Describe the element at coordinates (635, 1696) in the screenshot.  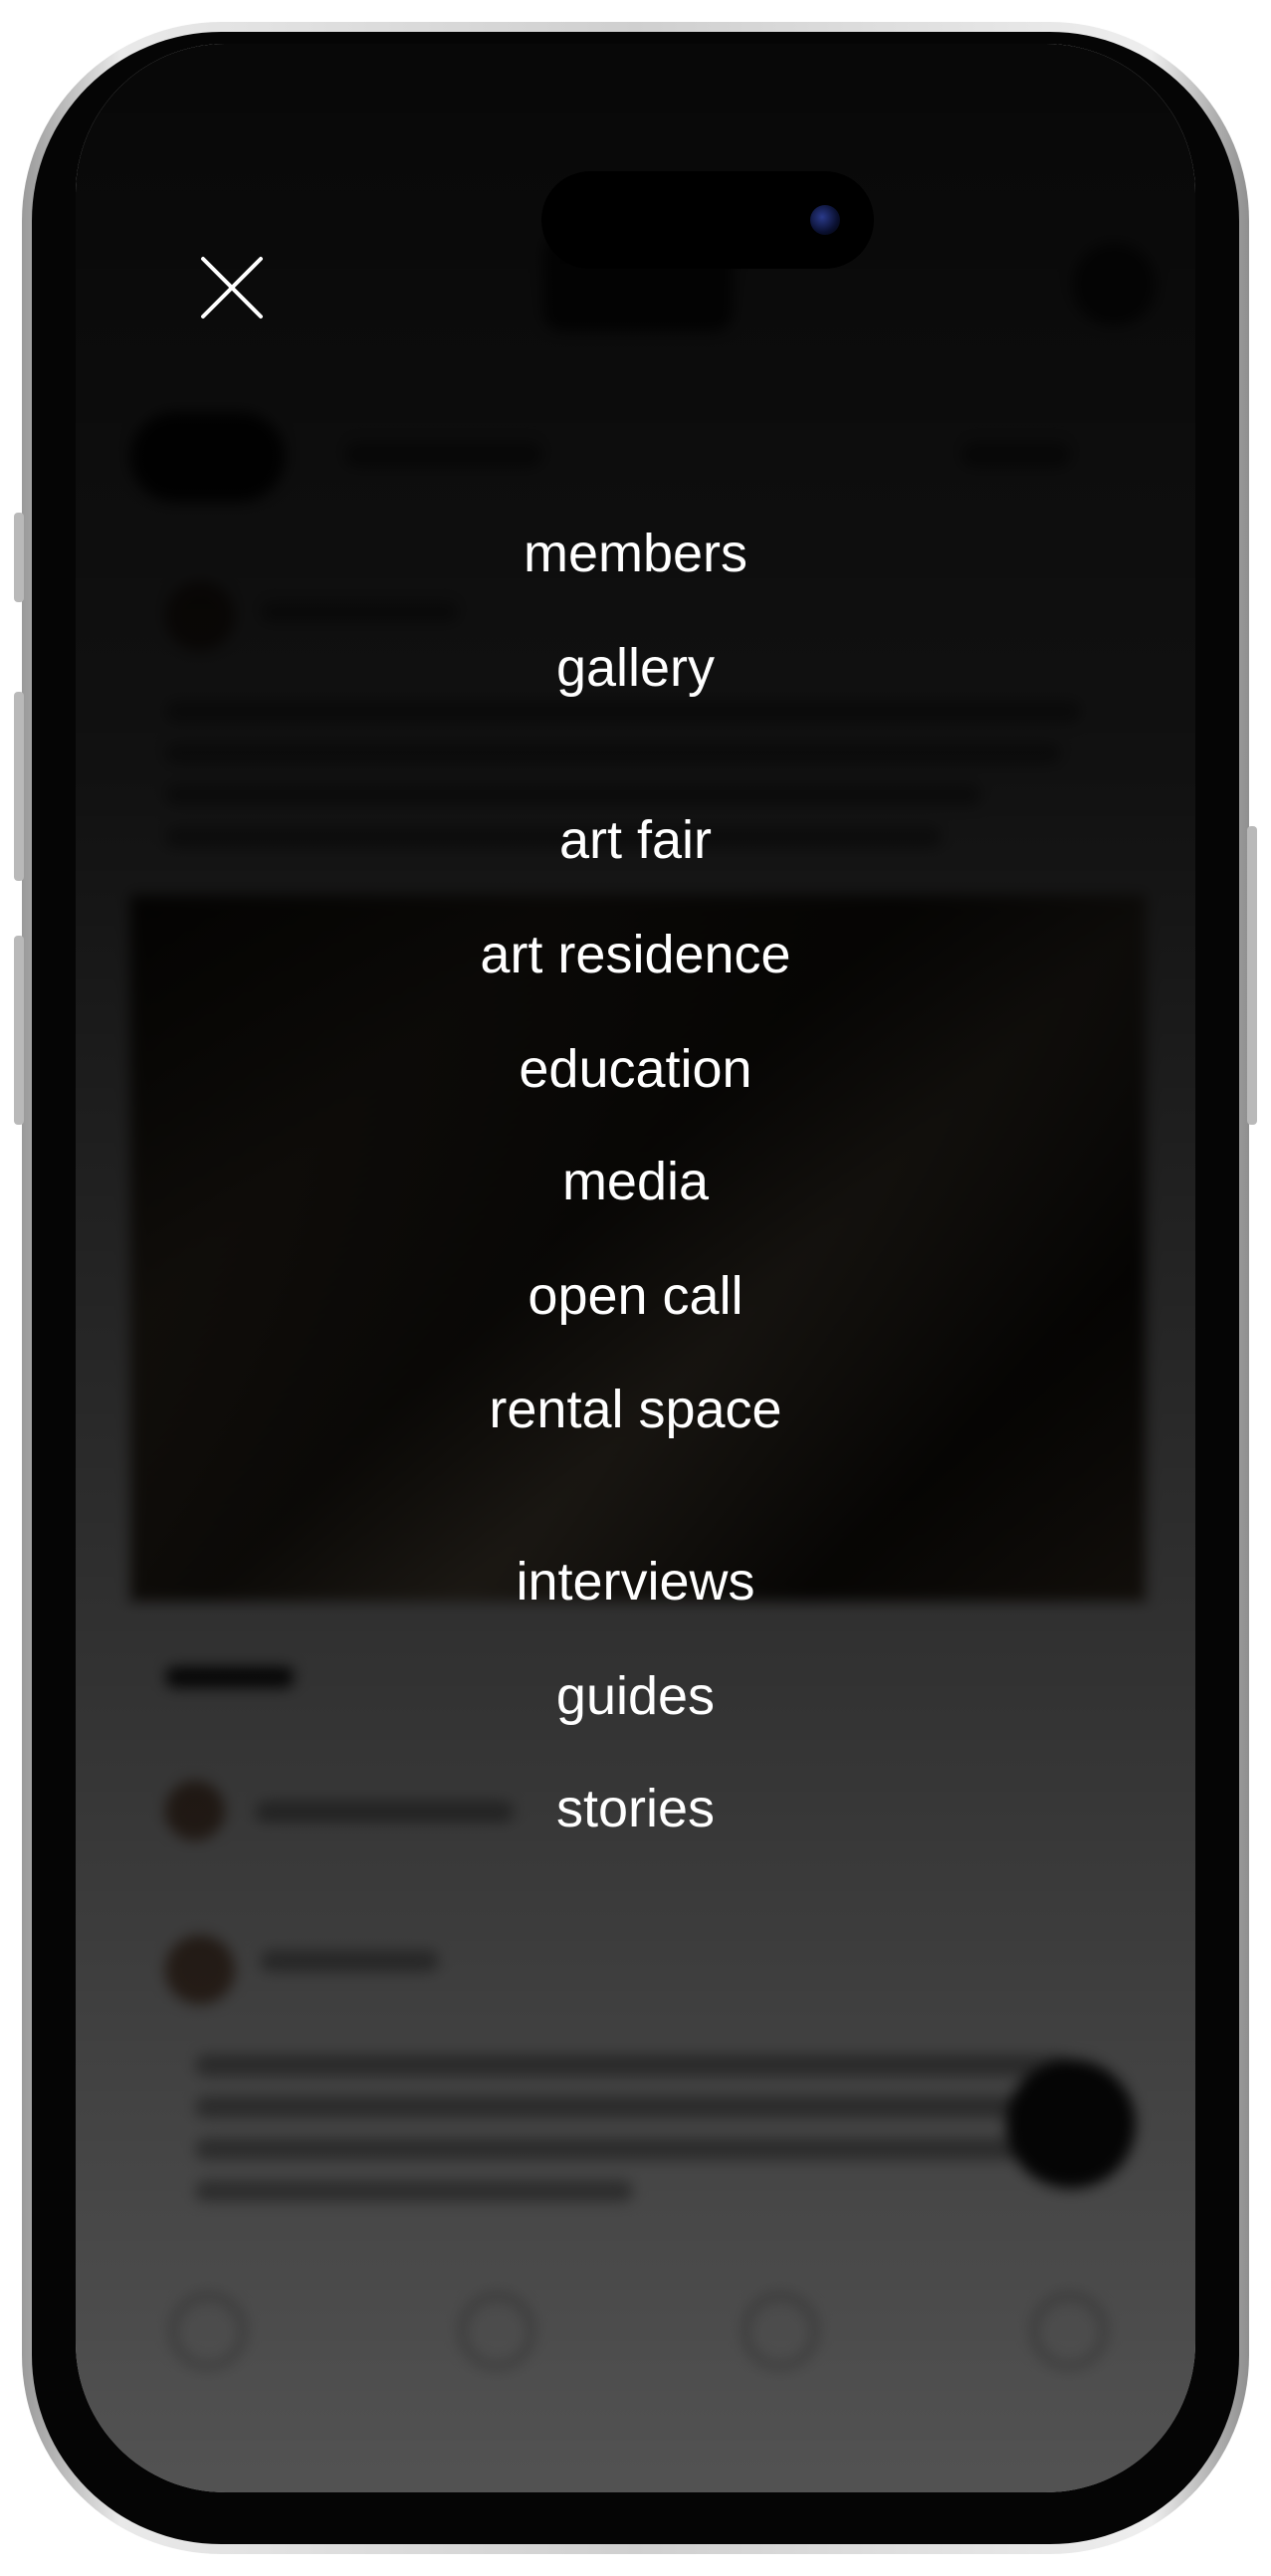
I see `menu-item-guides: guides` at that location.